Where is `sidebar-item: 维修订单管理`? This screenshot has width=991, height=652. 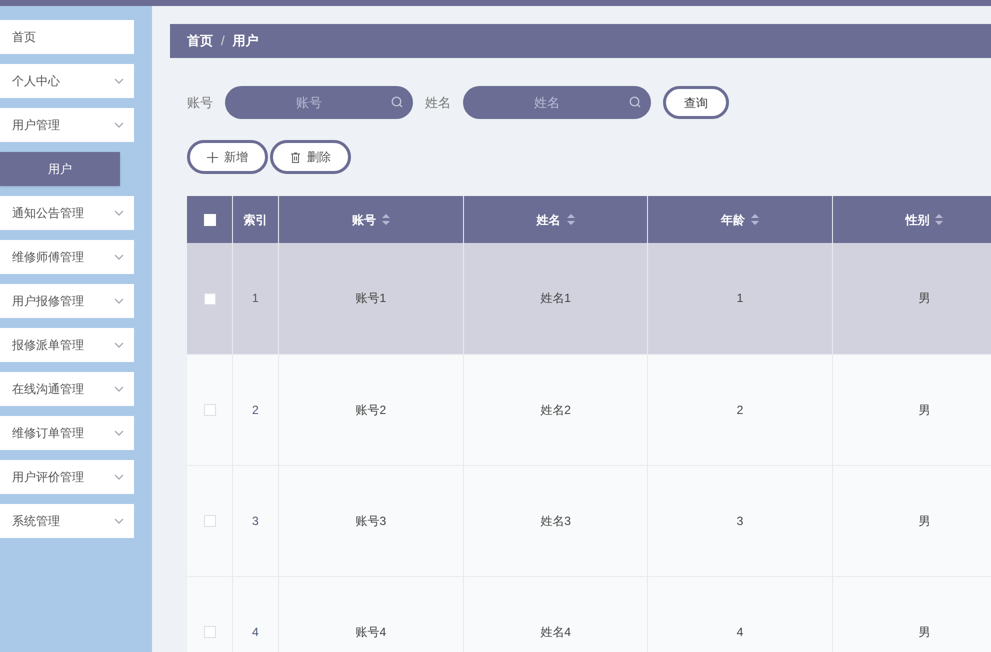
sidebar-item: 维修订单管理 is located at coordinates (67, 433).